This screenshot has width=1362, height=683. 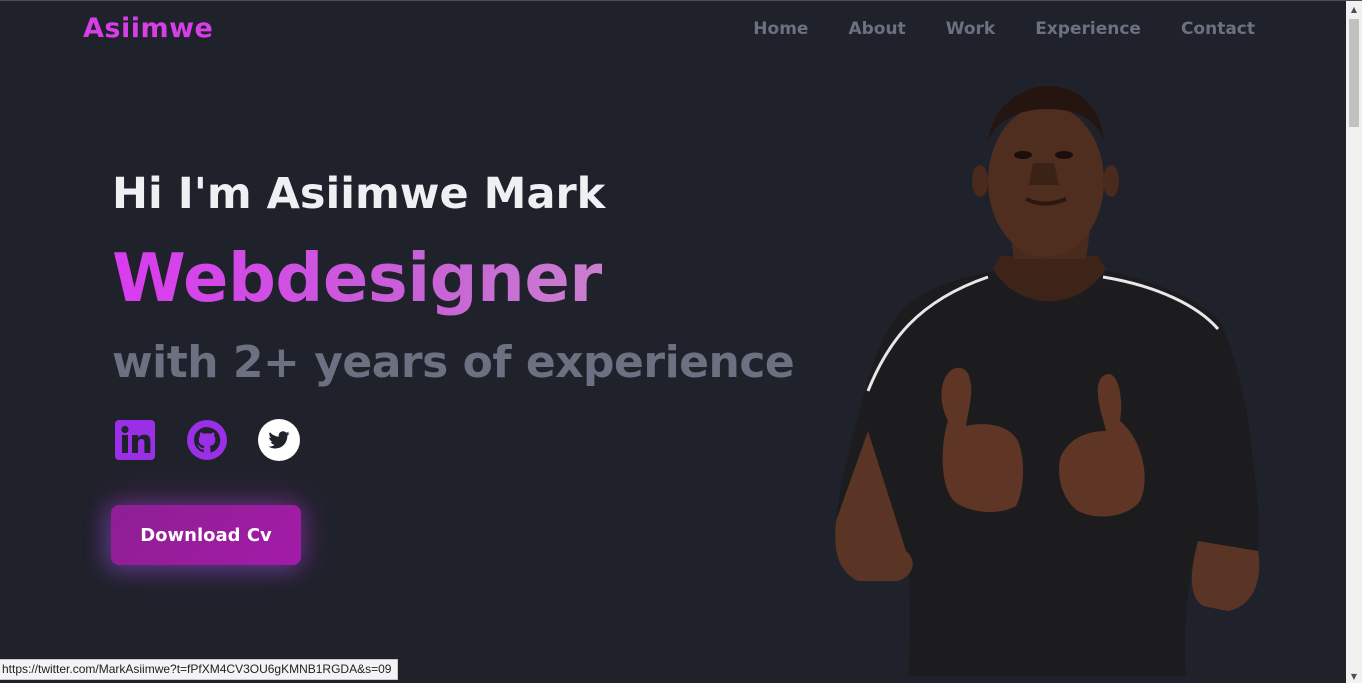 I want to click on nav-about: About, so click(x=876, y=29).